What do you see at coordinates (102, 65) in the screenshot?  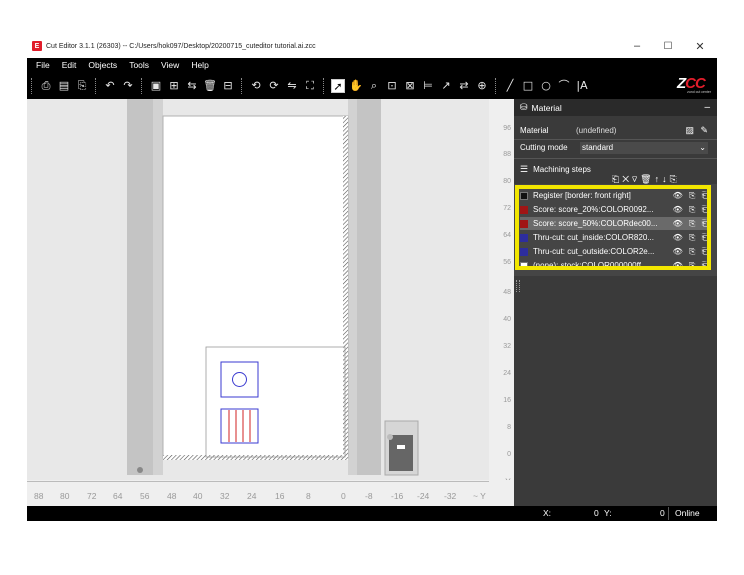 I see `menu-objects: Objects` at bounding box center [102, 65].